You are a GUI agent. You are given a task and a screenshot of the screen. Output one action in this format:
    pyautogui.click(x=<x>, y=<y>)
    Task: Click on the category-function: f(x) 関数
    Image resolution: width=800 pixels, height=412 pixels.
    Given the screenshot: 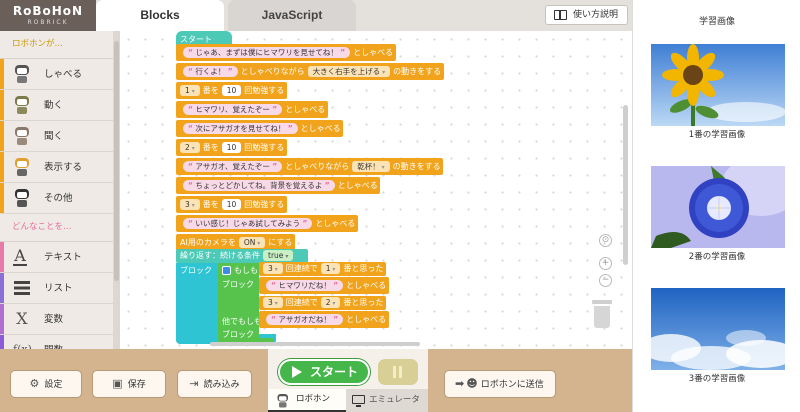 What is the action you would take?
    pyautogui.click(x=56, y=342)
    